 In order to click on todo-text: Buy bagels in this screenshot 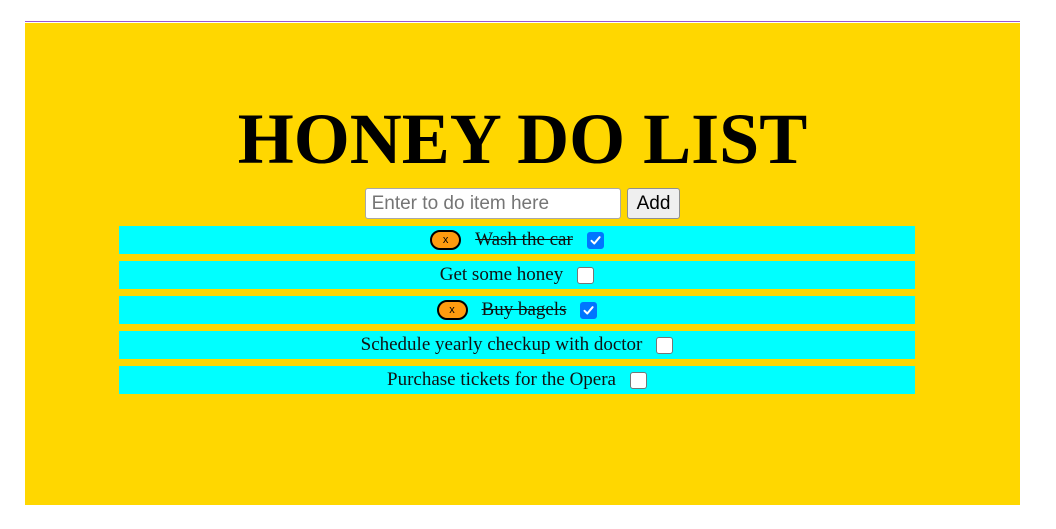, I will do `click(524, 309)`.